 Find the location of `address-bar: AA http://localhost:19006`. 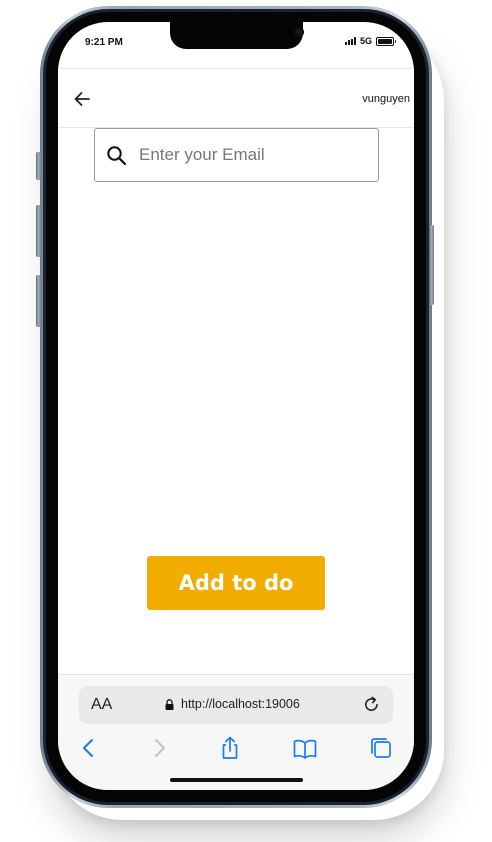

address-bar: AA http://localhost:19006 is located at coordinates (236, 705).